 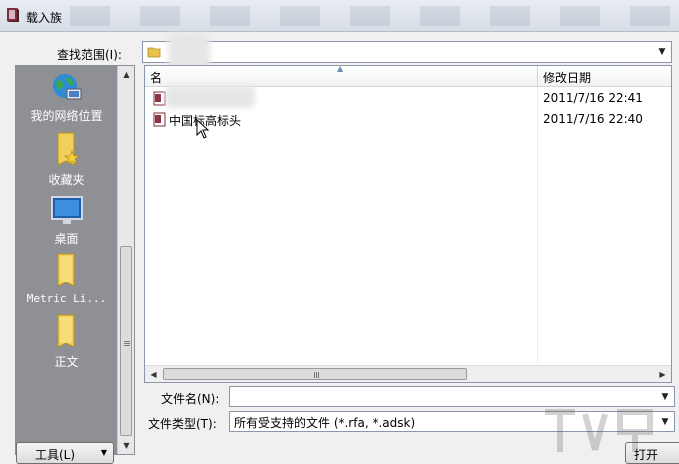 What do you see at coordinates (593, 98) in the screenshot?
I see `file-date: 2011/7/16 22:41` at bounding box center [593, 98].